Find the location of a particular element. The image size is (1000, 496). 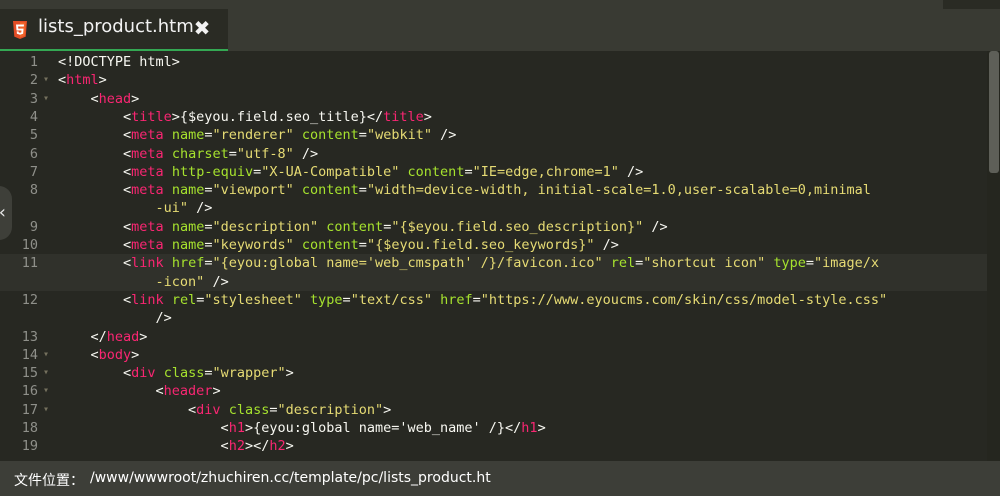

code-token: charset is located at coordinates (200, 153).